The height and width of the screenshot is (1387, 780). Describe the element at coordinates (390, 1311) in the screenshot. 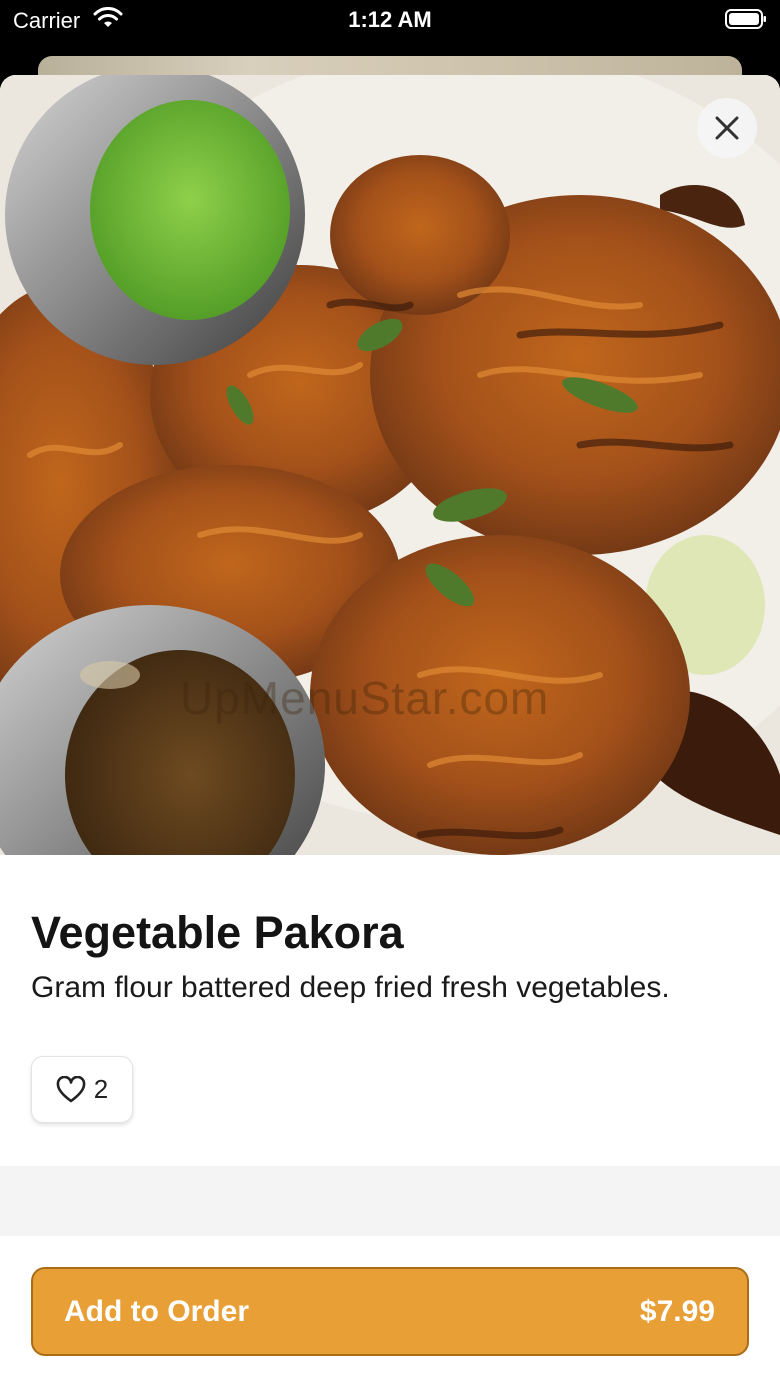

I see `add-to-order-button: Add to Order $7.99` at that location.